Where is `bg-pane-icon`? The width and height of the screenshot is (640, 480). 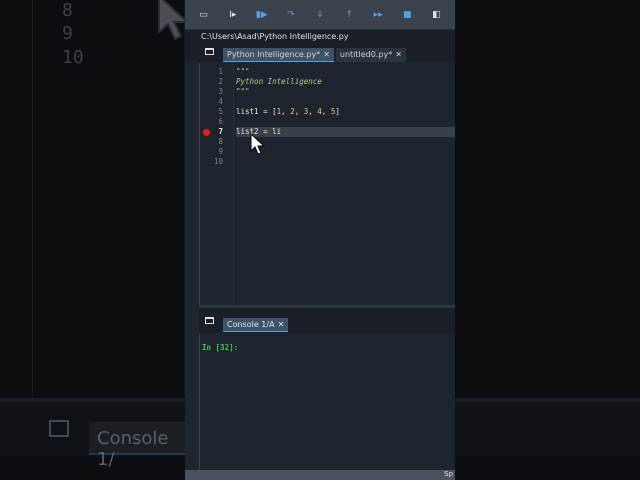
bg-pane-icon is located at coordinates (59, 428).